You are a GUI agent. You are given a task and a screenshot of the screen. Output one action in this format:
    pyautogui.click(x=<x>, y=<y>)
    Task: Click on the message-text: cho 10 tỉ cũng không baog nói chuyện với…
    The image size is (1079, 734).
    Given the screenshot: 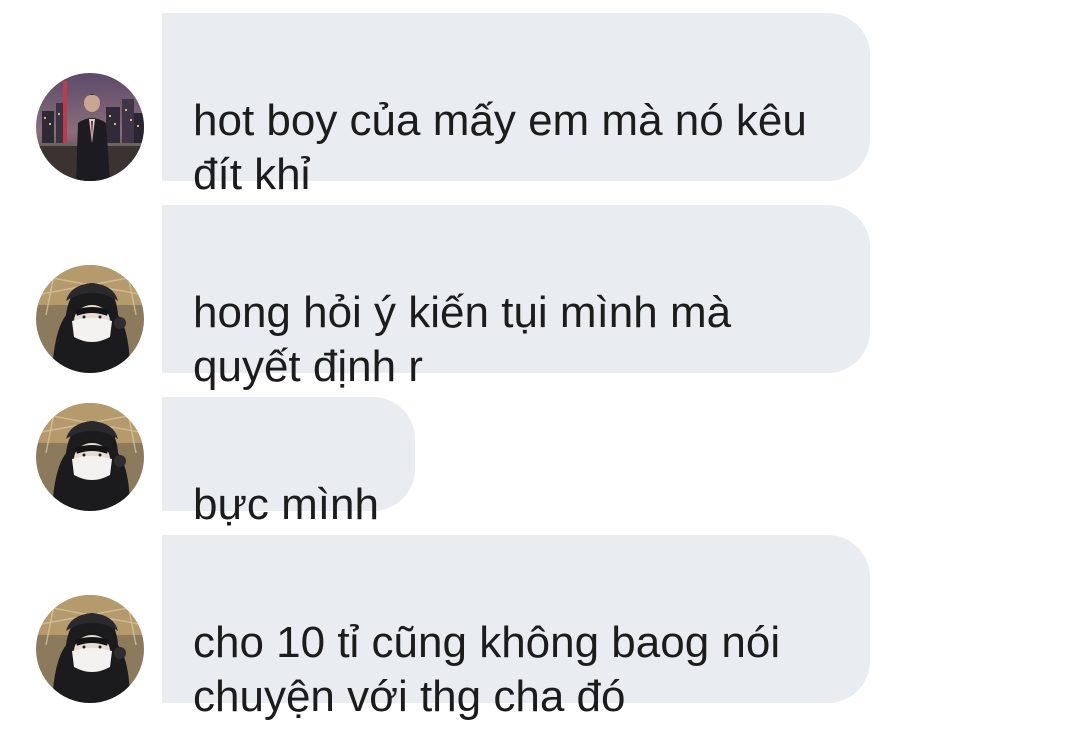 What is the action you would take?
    pyautogui.click(x=487, y=669)
    